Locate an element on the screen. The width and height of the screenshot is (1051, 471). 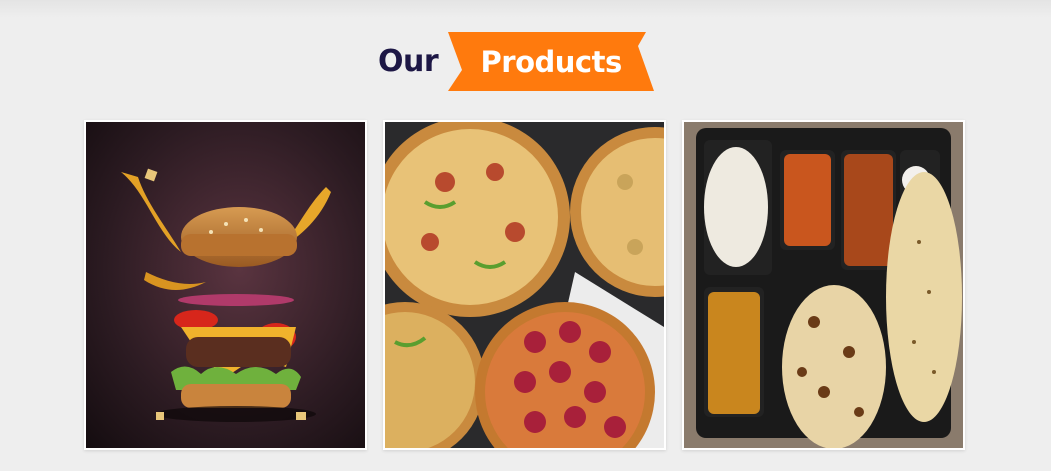
top-edge-shadow is located at coordinates (525, 9).